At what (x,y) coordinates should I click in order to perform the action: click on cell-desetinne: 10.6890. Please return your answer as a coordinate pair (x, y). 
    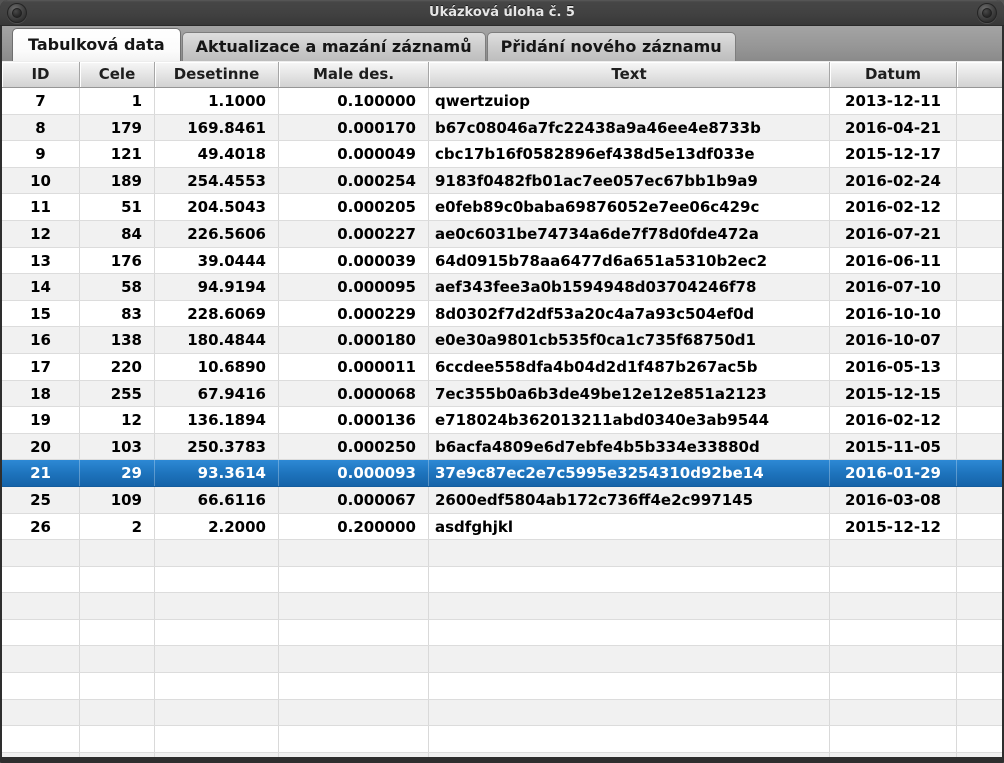
    Looking at the image, I should click on (217, 366).